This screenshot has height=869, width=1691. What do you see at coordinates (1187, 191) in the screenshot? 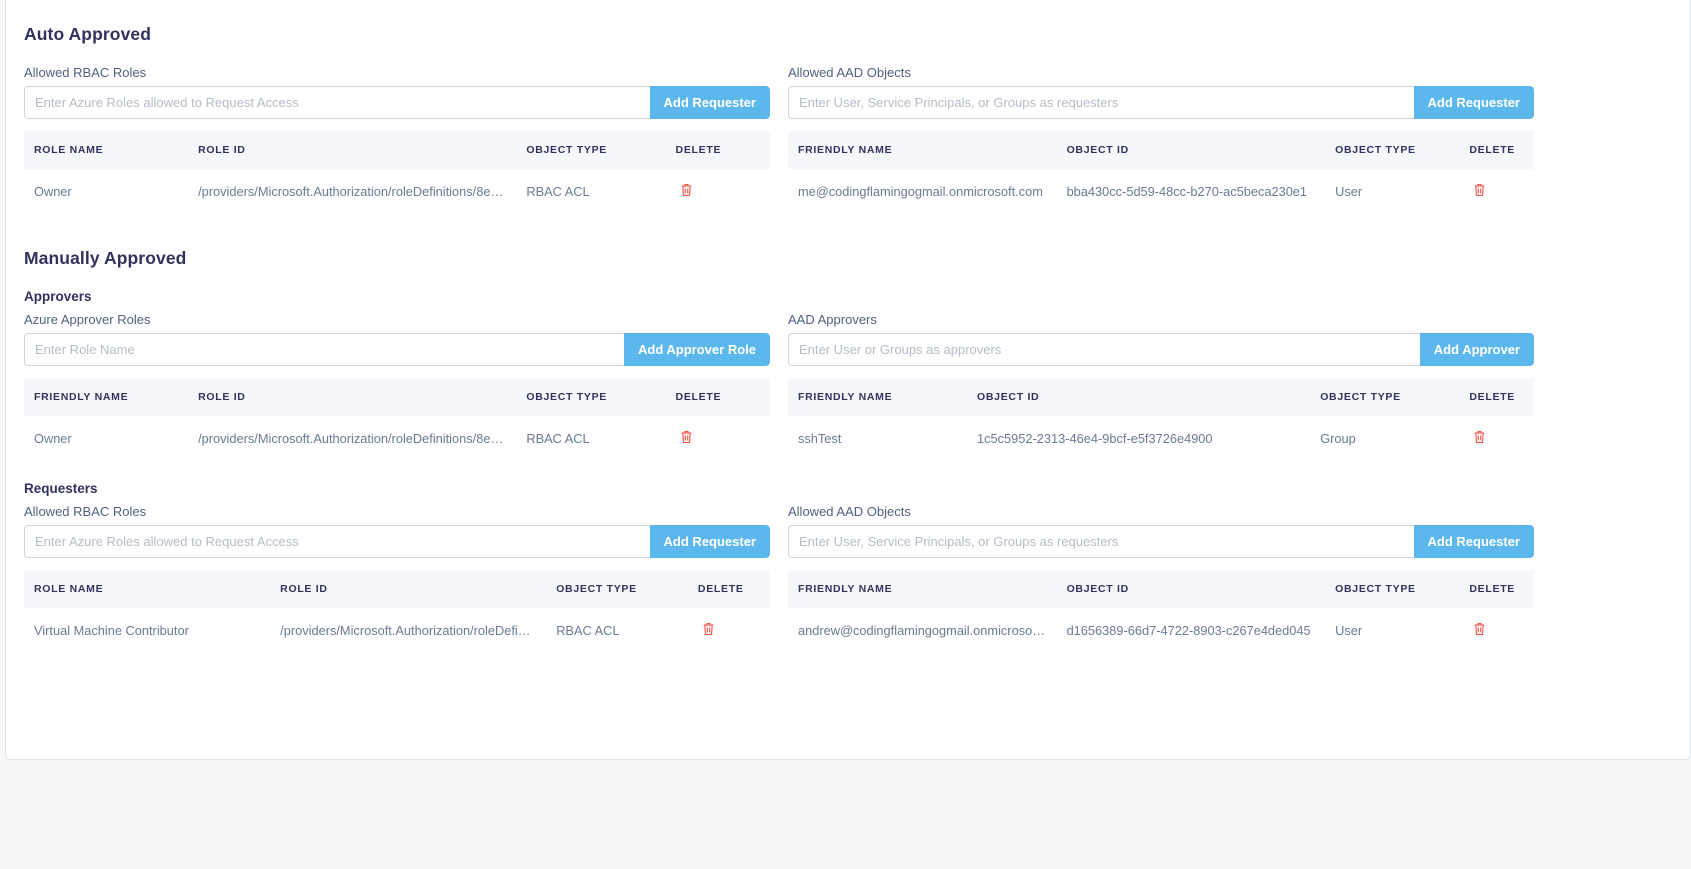
I see `cell-object-id: bba430cc-5d59-48cc-b270-ac5beca230e1` at bounding box center [1187, 191].